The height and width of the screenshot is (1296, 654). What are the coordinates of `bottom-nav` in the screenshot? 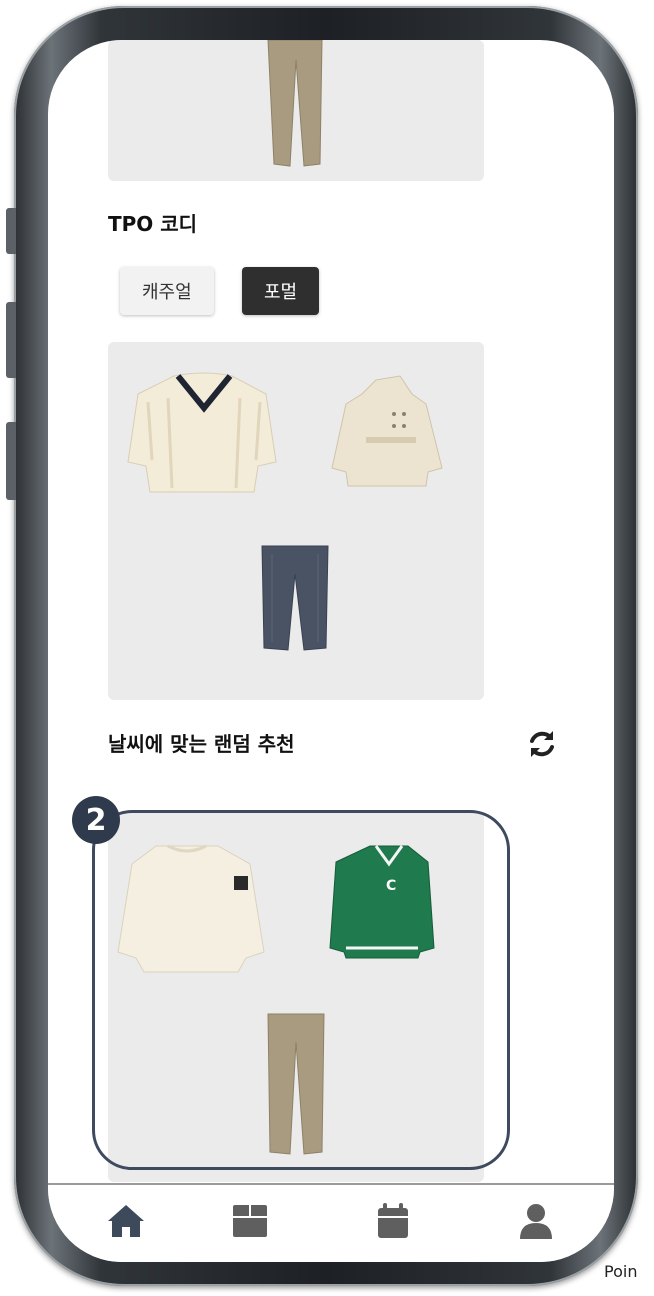 It's located at (331, 1222).